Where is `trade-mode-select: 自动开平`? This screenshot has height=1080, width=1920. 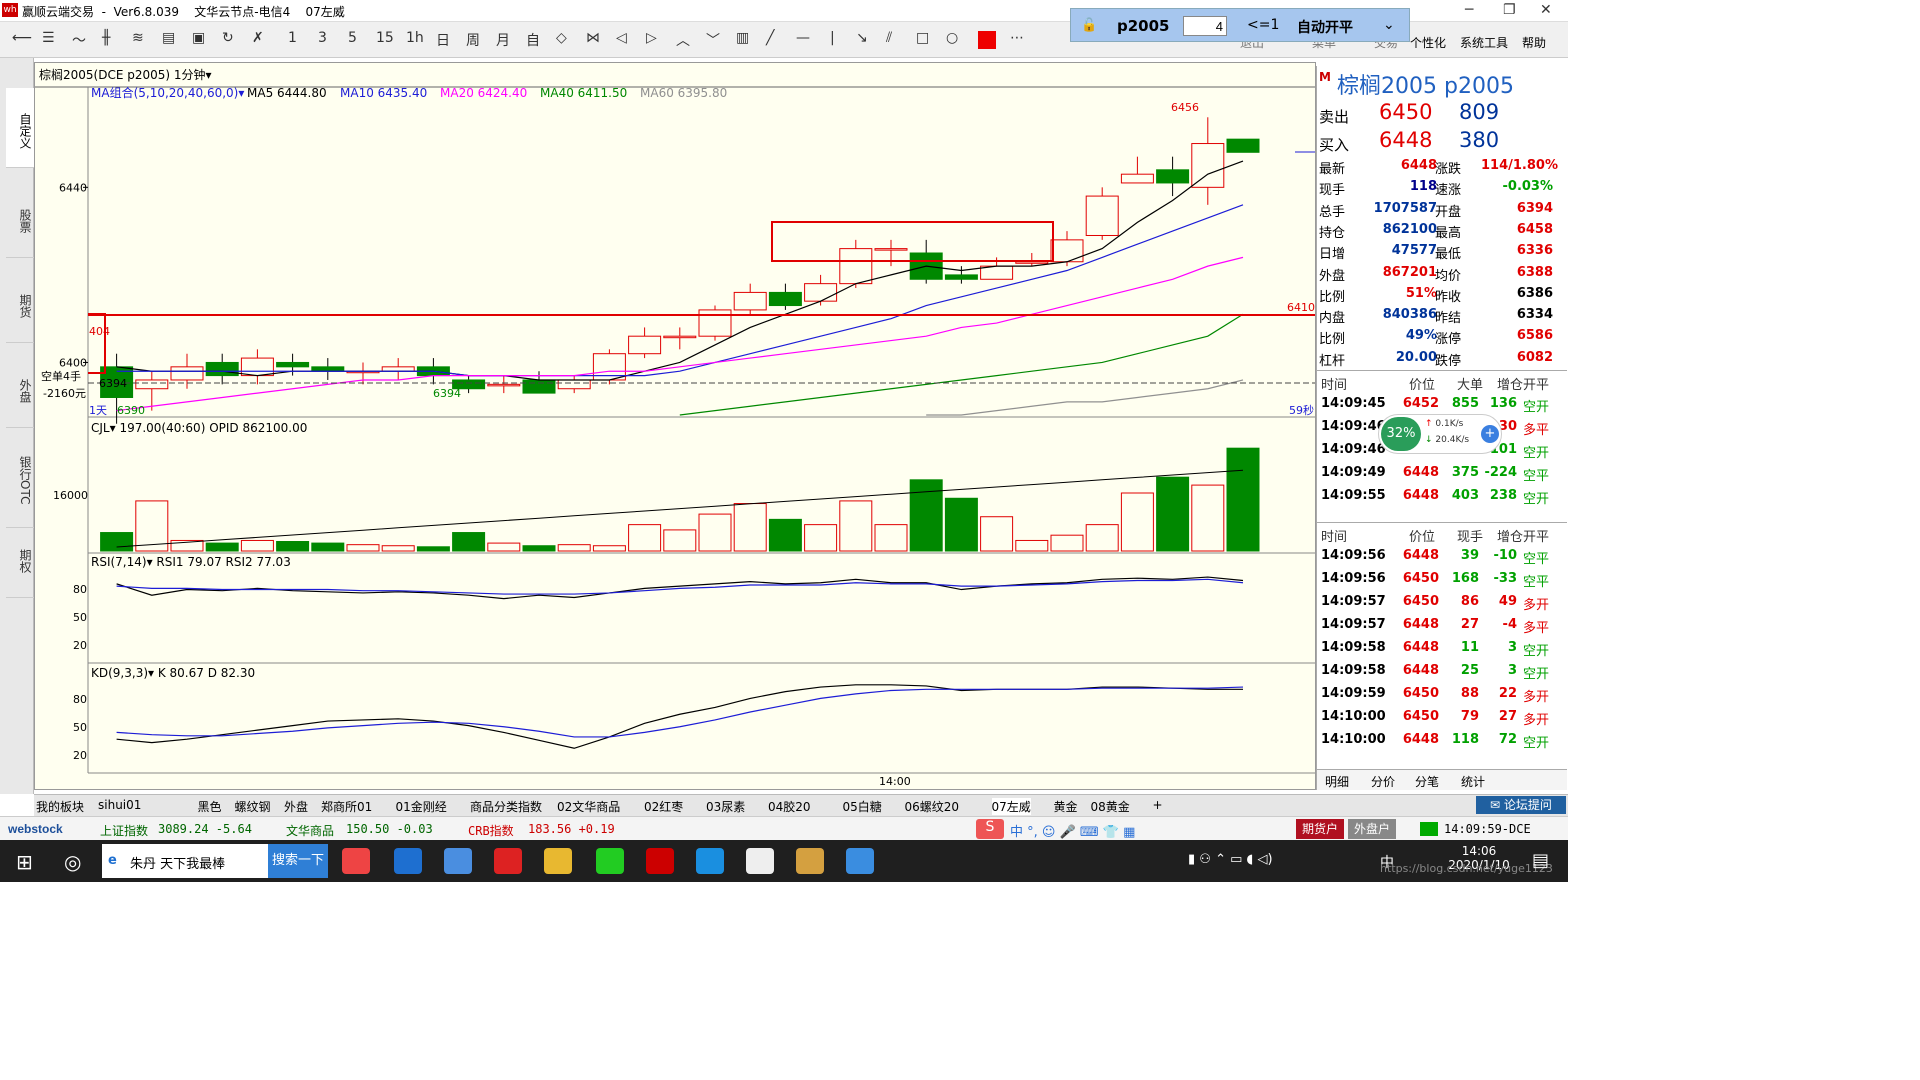
trade-mode-select: 自动开平 is located at coordinates (1325, 27).